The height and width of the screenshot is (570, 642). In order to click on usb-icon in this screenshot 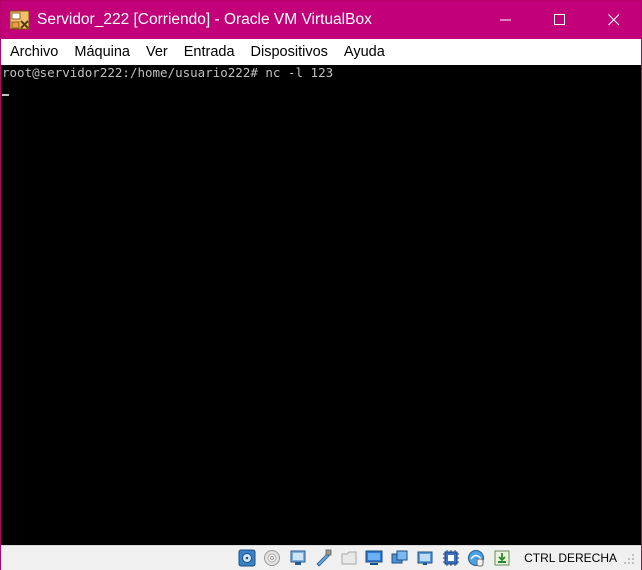, I will do `click(349, 558)`.